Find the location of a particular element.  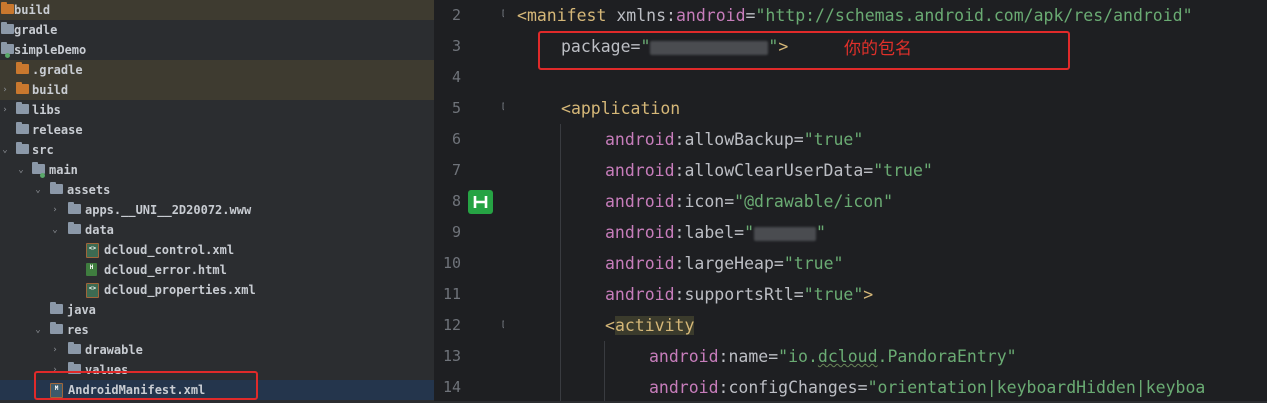

html-file-icon: H is located at coordinates (91, 269).